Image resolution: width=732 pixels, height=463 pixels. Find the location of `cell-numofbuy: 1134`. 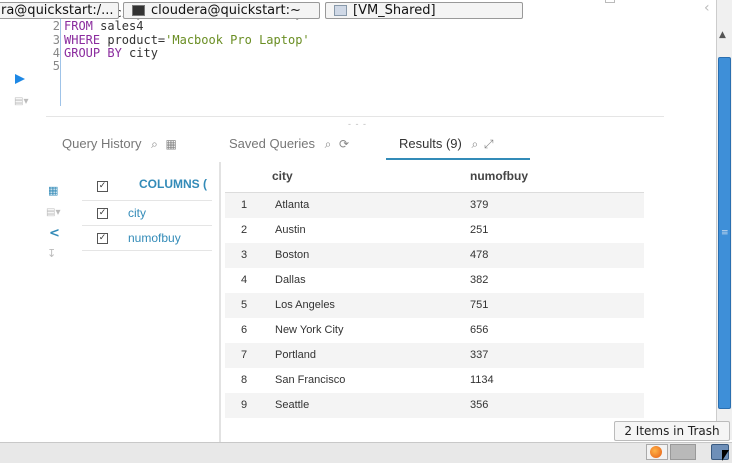

cell-numofbuy: 1134 is located at coordinates (482, 380).